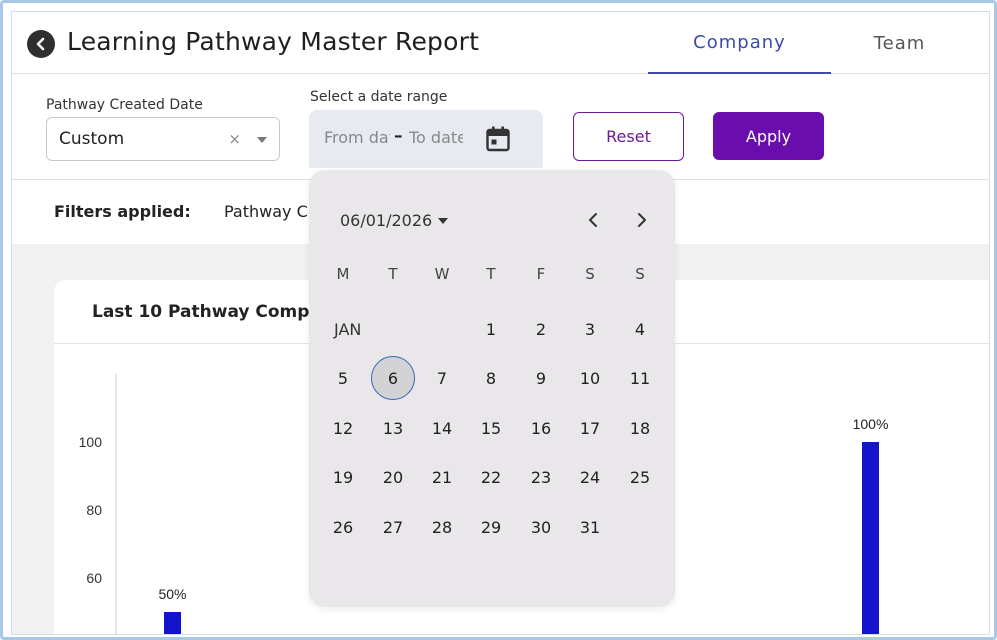  What do you see at coordinates (442, 428) in the screenshot?
I see `day-cell: 14` at bounding box center [442, 428].